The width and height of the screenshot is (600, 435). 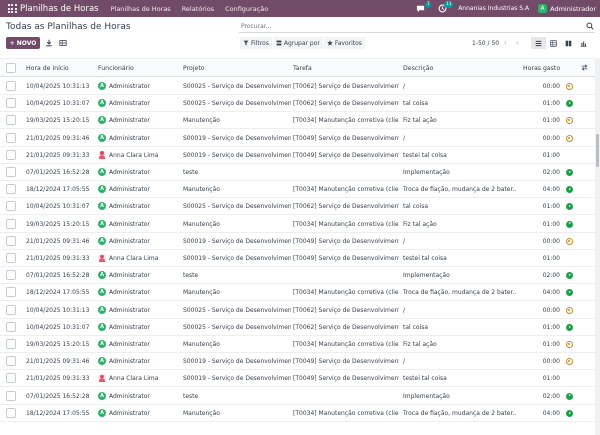 What do you see at coordinates (424, 7) in the screenshot?
I see `chat-button: 7` at bounding box center [424, 7].